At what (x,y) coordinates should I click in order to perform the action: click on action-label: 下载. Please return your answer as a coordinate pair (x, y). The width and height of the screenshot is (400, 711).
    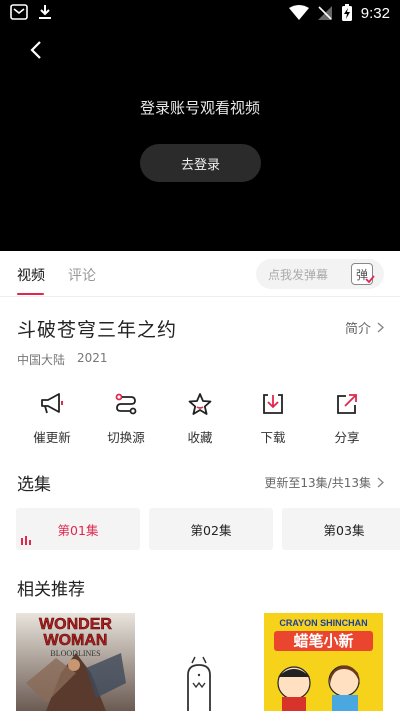
    Looking at the image, I should click on (273, 437).